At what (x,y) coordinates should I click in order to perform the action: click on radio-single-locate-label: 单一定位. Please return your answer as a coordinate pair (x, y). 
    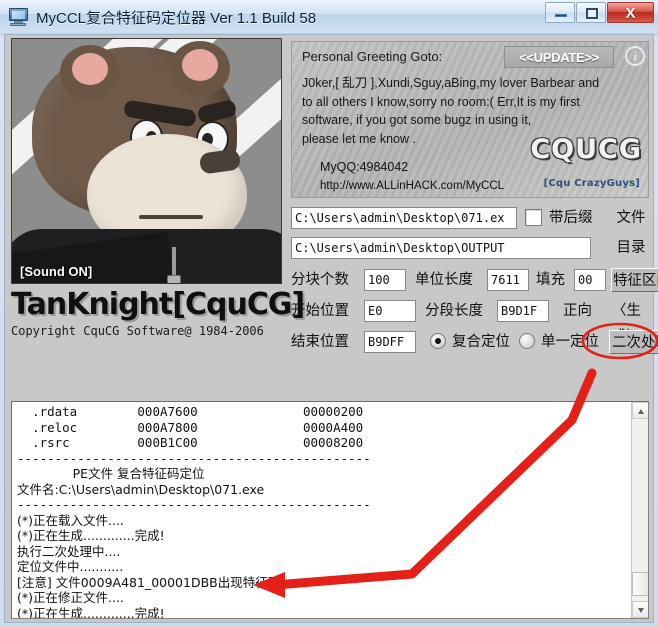
    Looking at the image, I should click on (570, 342).